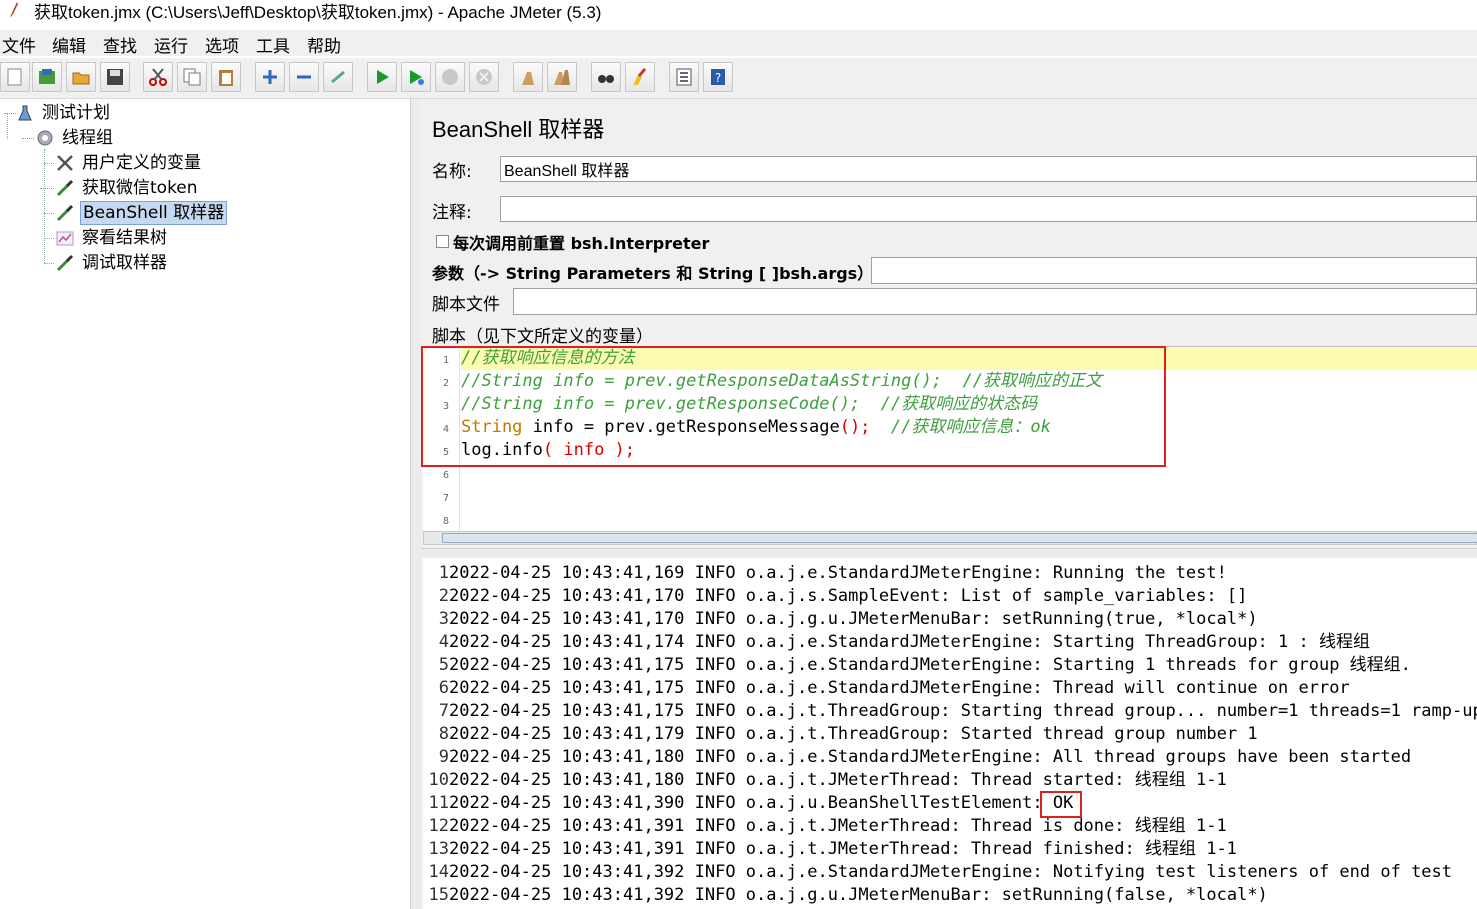 This screenshot has height=909, width=1477. Describe the element at coordinates (452, 172) in the screenshot. I see `name-label: 名称:` at that location.